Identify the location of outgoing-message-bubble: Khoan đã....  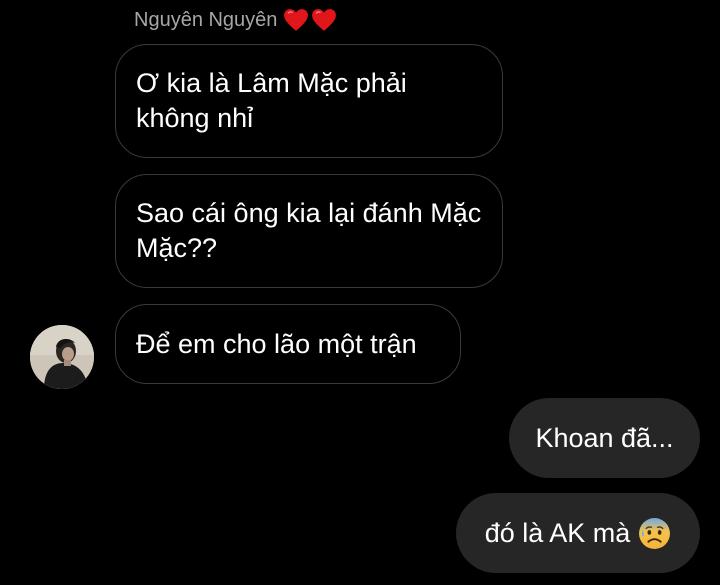
(604, 438).